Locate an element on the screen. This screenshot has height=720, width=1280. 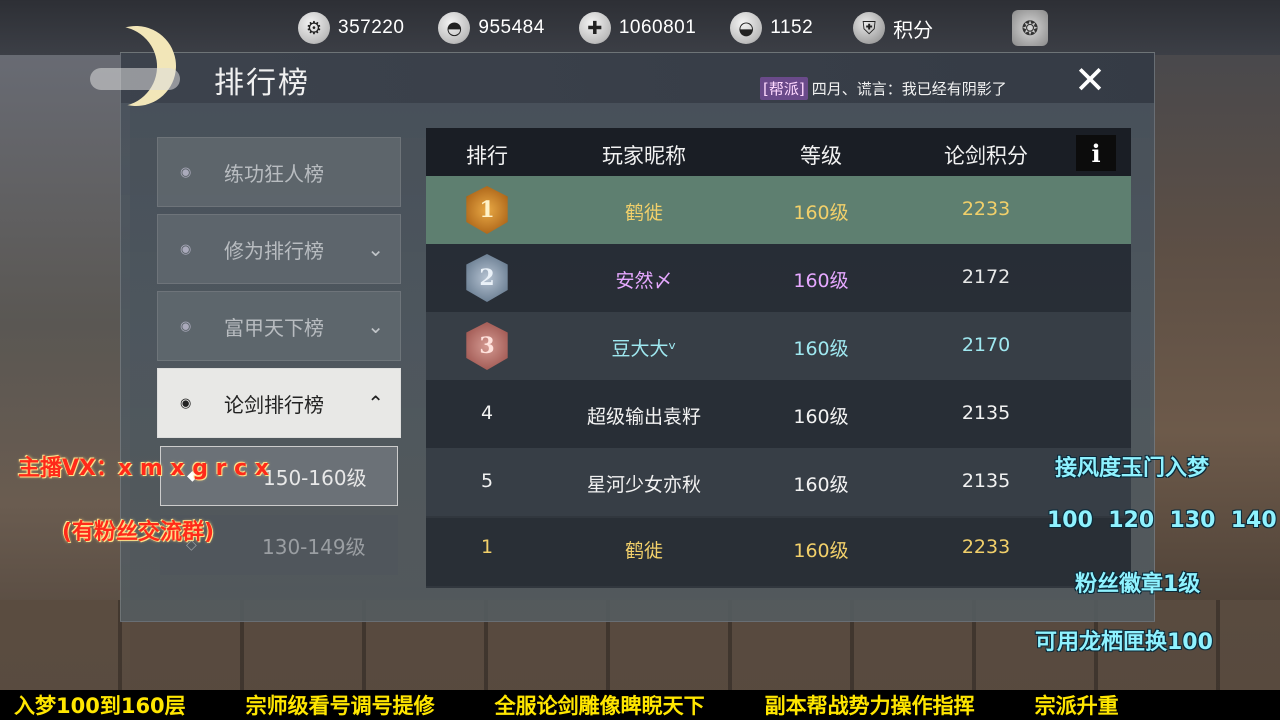
my-rank: 1 is located at coordinates (487, 547).